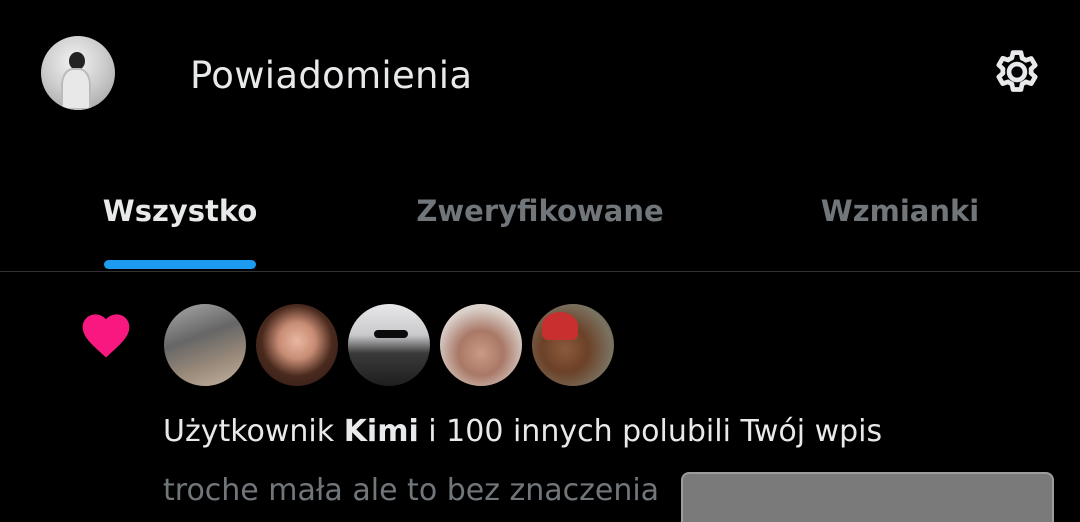 Image resolution: width=1080 pixels, height=522 pixels. Describe the element at coordinates (650, 431) in the screenshot. I see `notification-suffix: i 100 innych polubili Twój wpis` at that location.